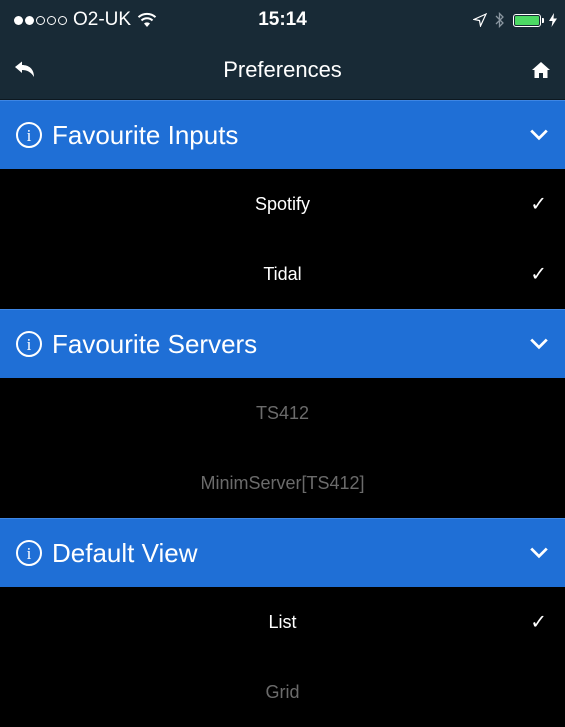 The width and height of the screenshot is (565, 727). I want to click on list-item-label: Grid, so click(282, 691).